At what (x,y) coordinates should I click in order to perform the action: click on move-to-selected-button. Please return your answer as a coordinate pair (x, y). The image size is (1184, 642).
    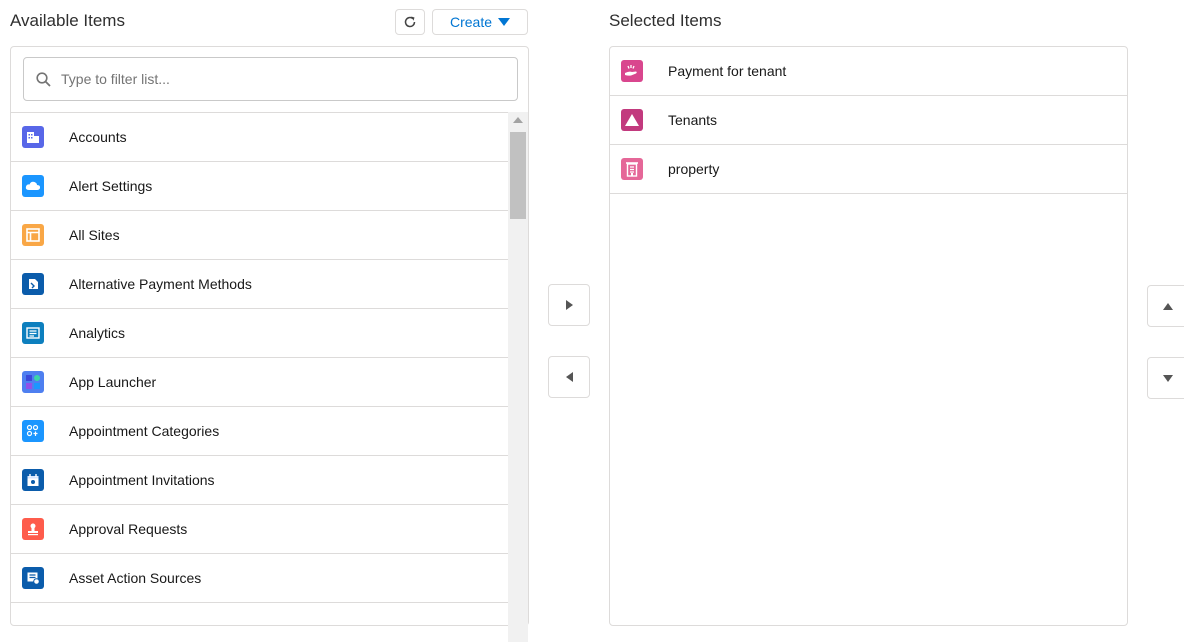
    Looking at the image, I should click on (569, 305).